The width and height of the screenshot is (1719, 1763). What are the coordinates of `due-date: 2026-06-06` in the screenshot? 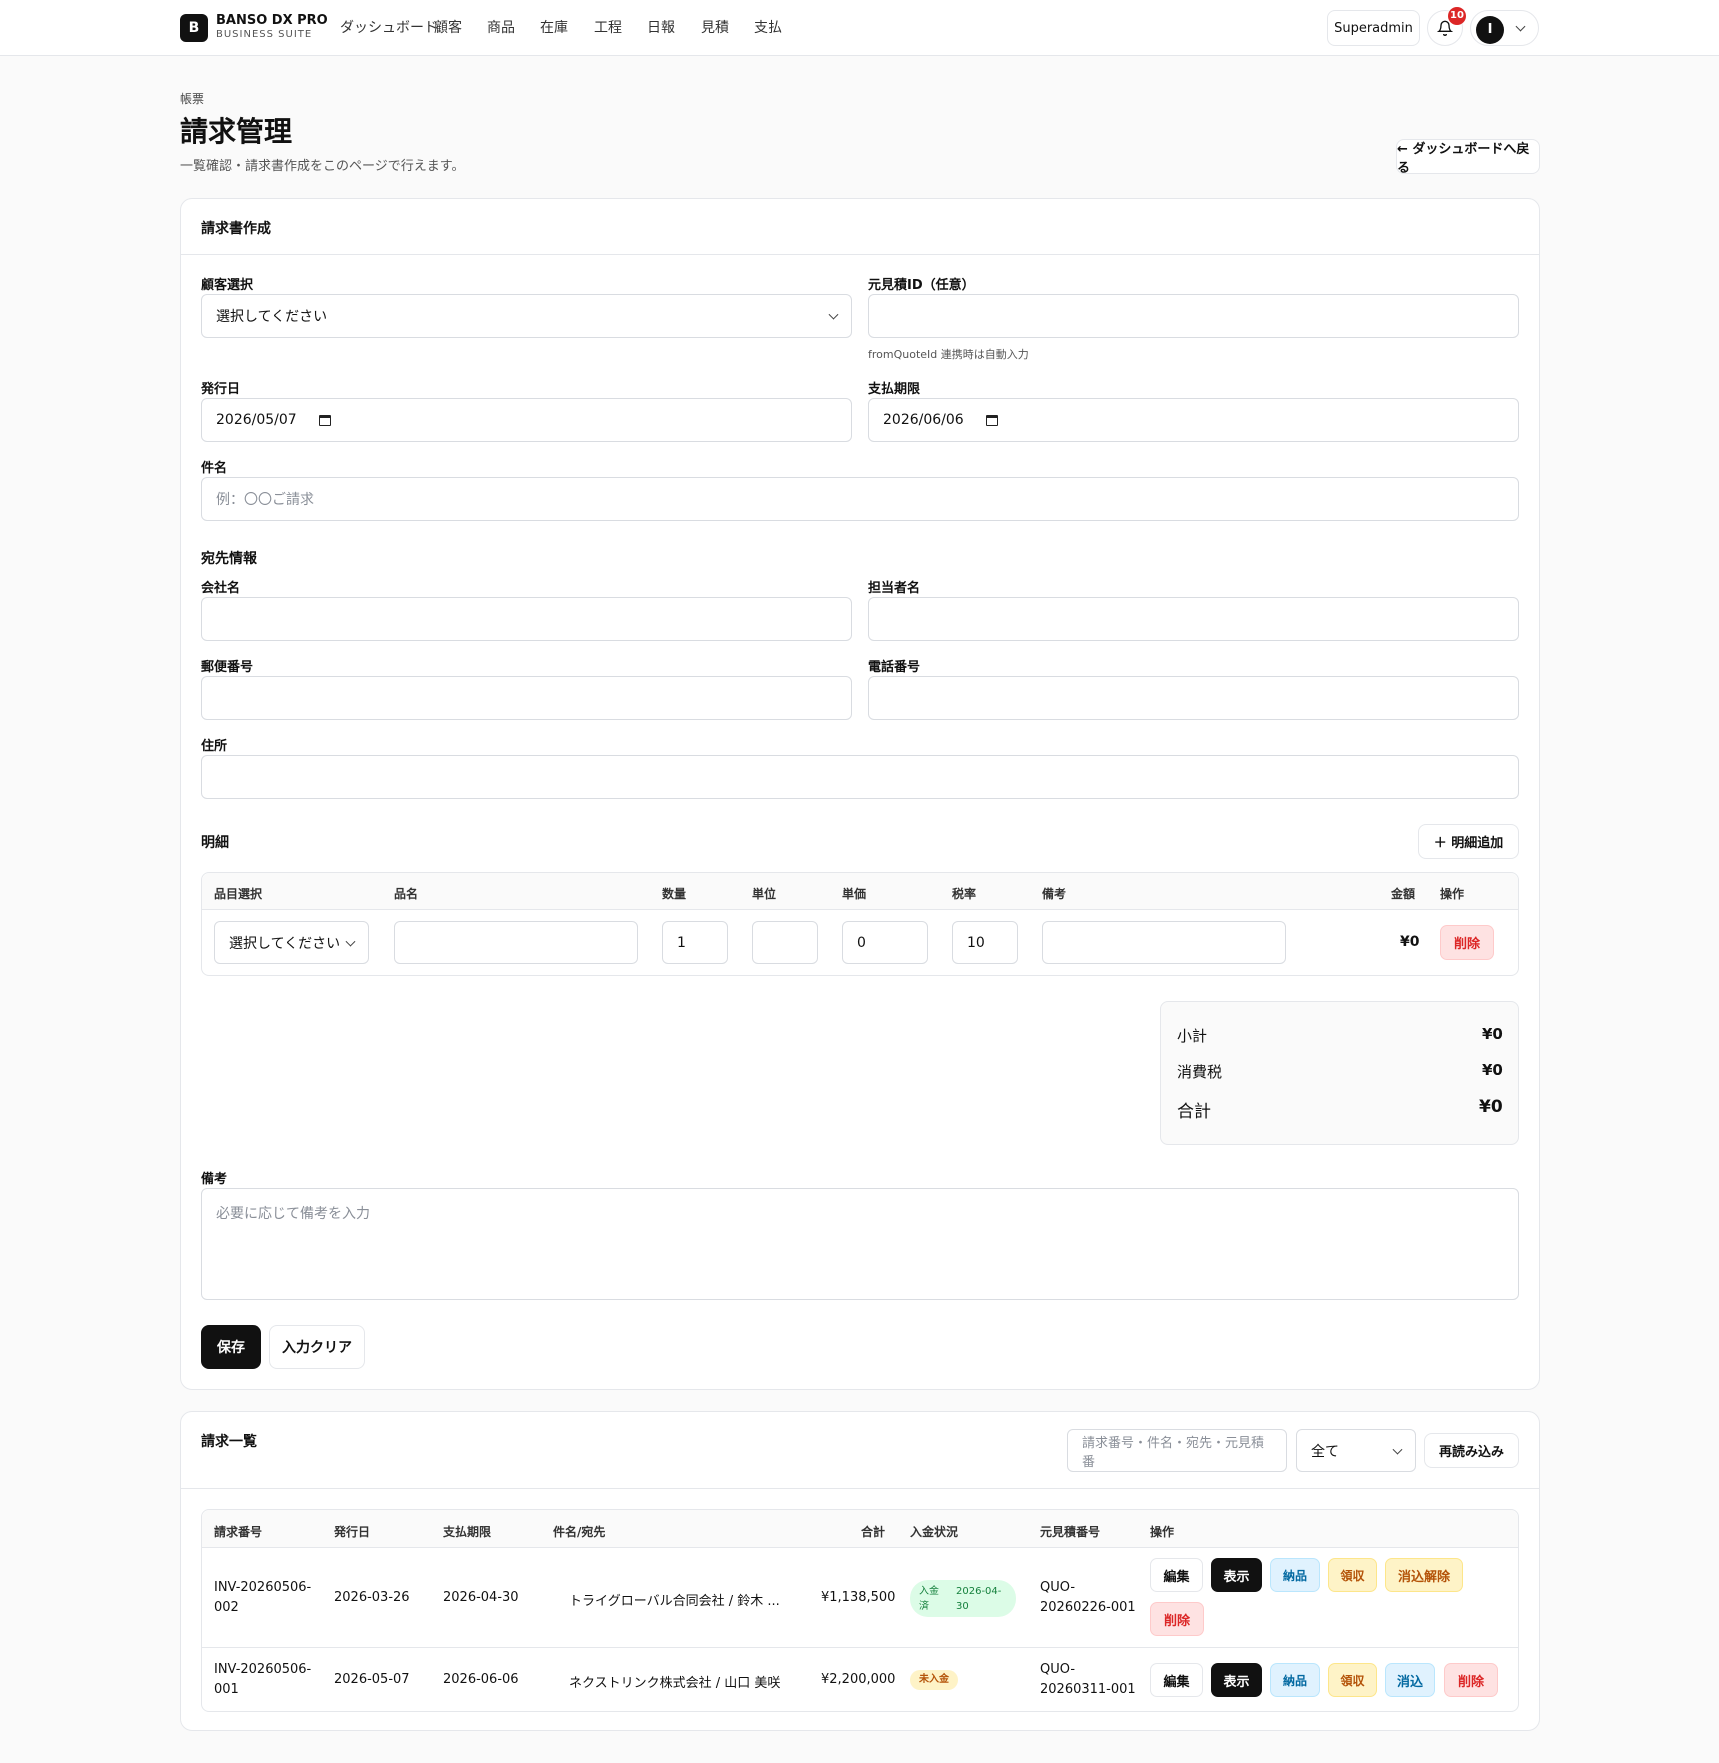 It's located at (481, 1679).